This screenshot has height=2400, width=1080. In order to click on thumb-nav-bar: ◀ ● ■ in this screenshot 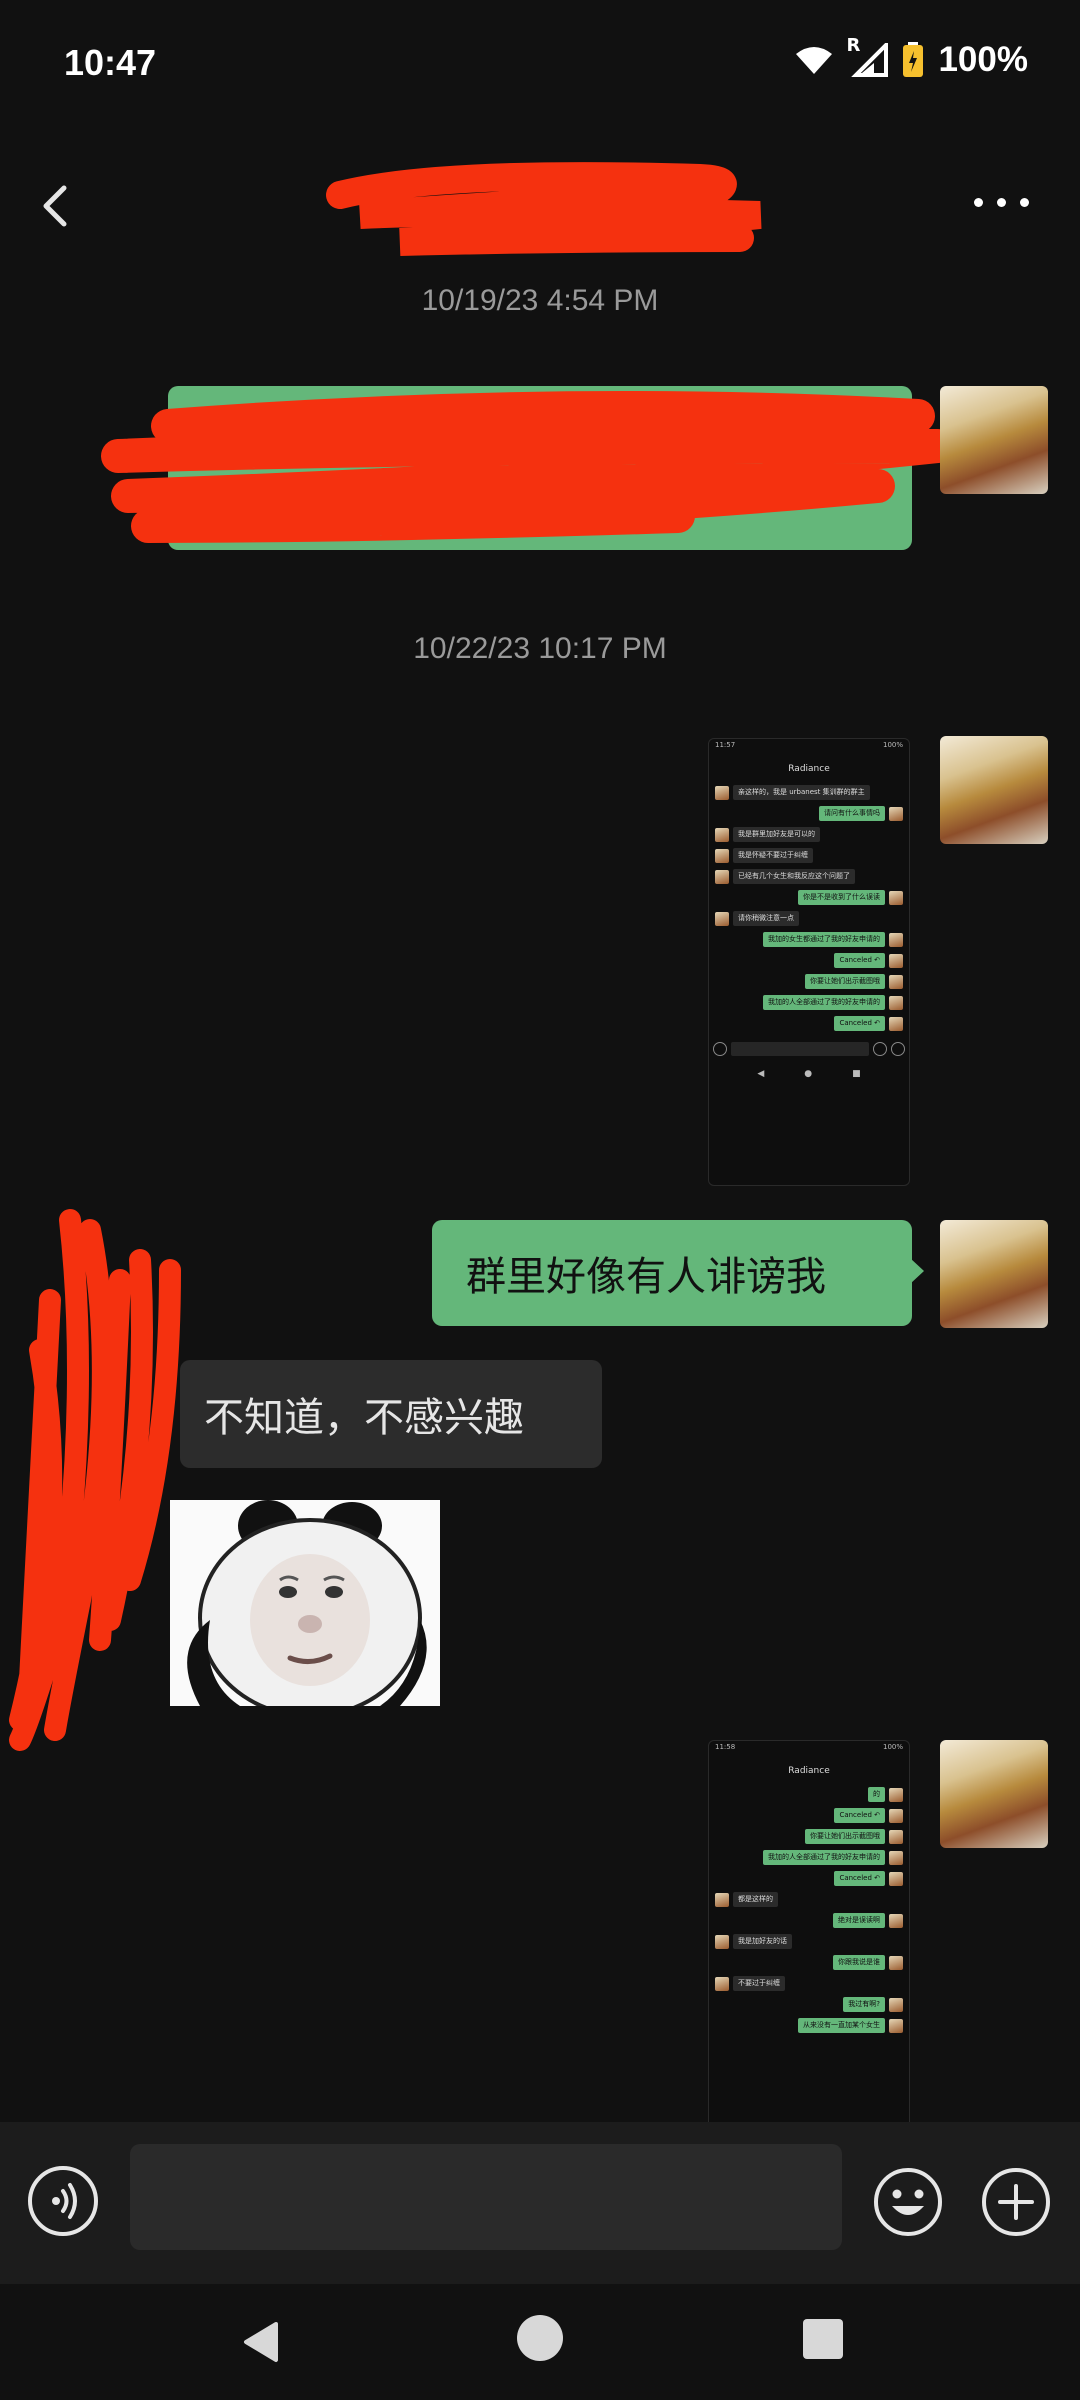, I will do `click(809, 1074)`.